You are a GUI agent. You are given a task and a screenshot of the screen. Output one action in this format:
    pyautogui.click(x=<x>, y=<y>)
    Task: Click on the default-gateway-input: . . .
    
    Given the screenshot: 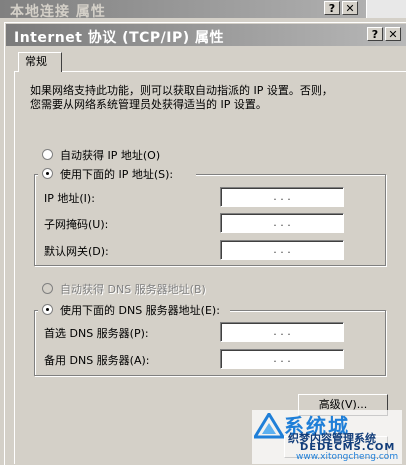 What is the action you would take?
    pyautogui.click(x=282, y=250)
    